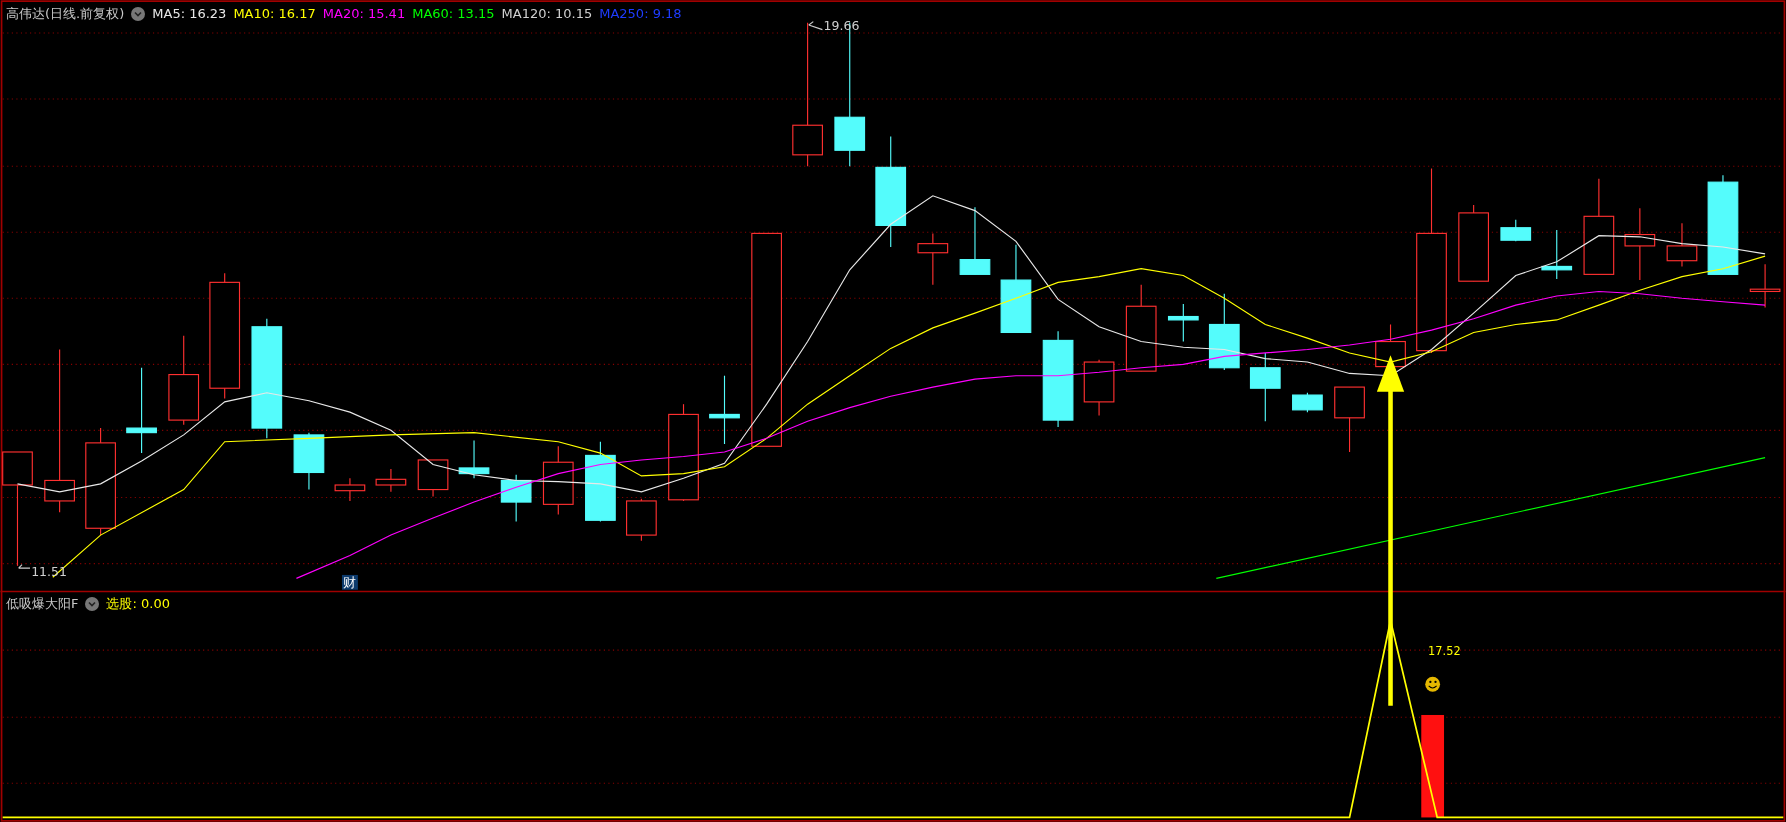 The height and width of the screenshot is (822, 1786). What do you see at coordinates (189, 14) in the screenshot?
I see `indicator-value: MA5: 16.23` at bounding box center [189, 14].